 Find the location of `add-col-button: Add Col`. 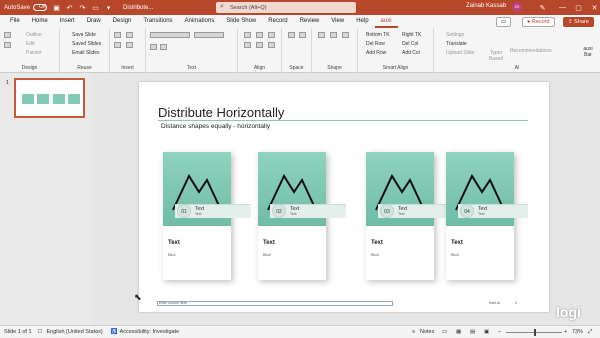

add-col-button: Add Col is located at coordinates (411, 53).